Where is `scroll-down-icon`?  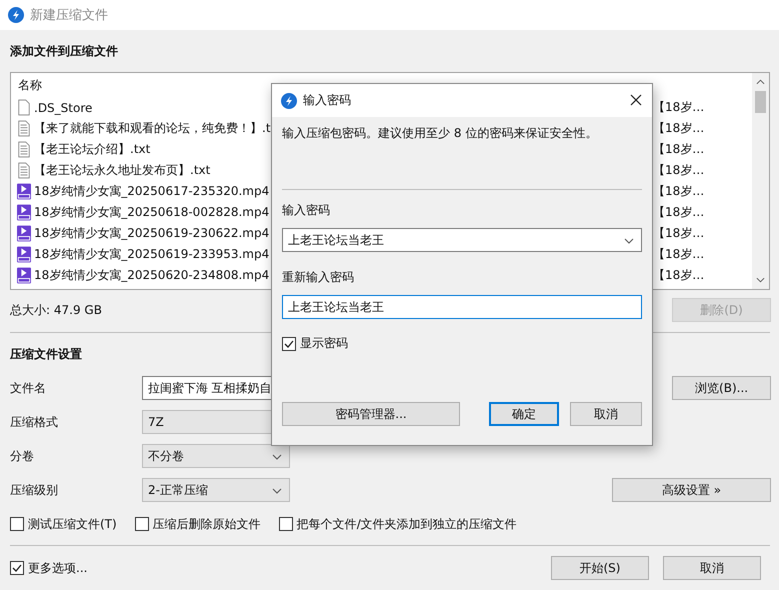
scroll-down-icon is located at coordinates (760, 280).